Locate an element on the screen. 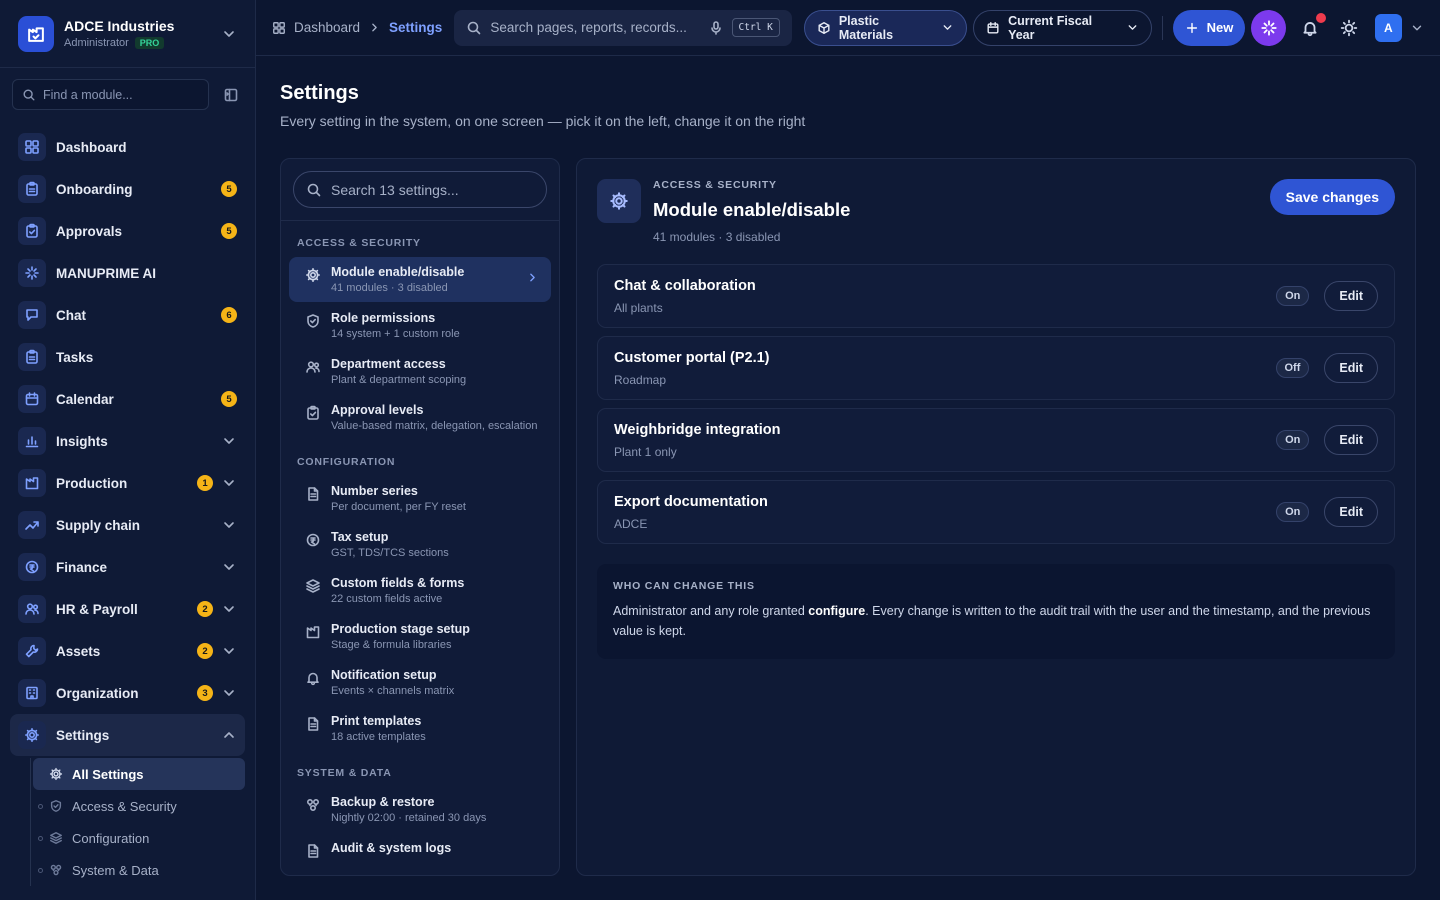  settings-item-desc: Stage & formula libraries is located at coordinates (391, 645).